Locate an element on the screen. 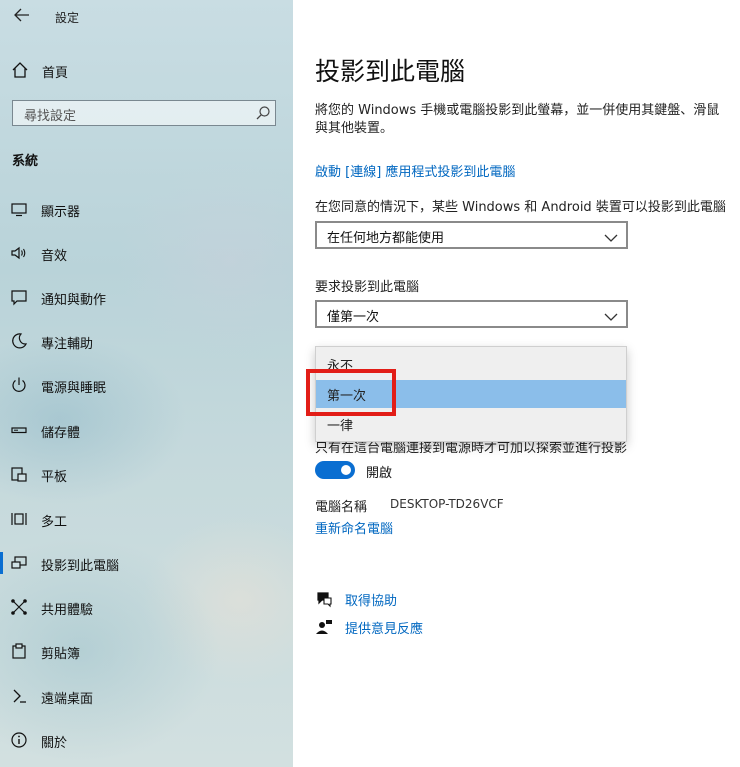 This screenshot has height=767, width=740. remote-desktop-icon is located at coordinates (19, 696).